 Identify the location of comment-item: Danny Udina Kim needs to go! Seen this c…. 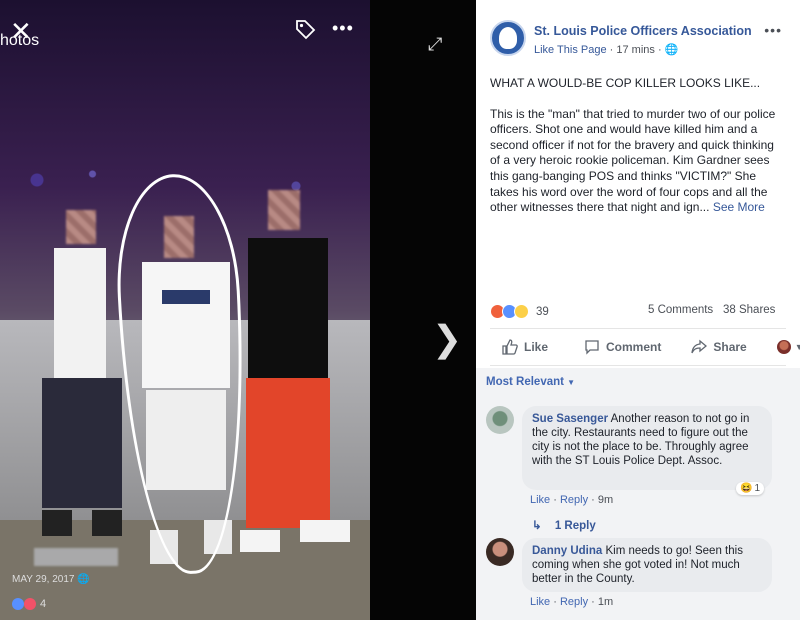
(636, 578).